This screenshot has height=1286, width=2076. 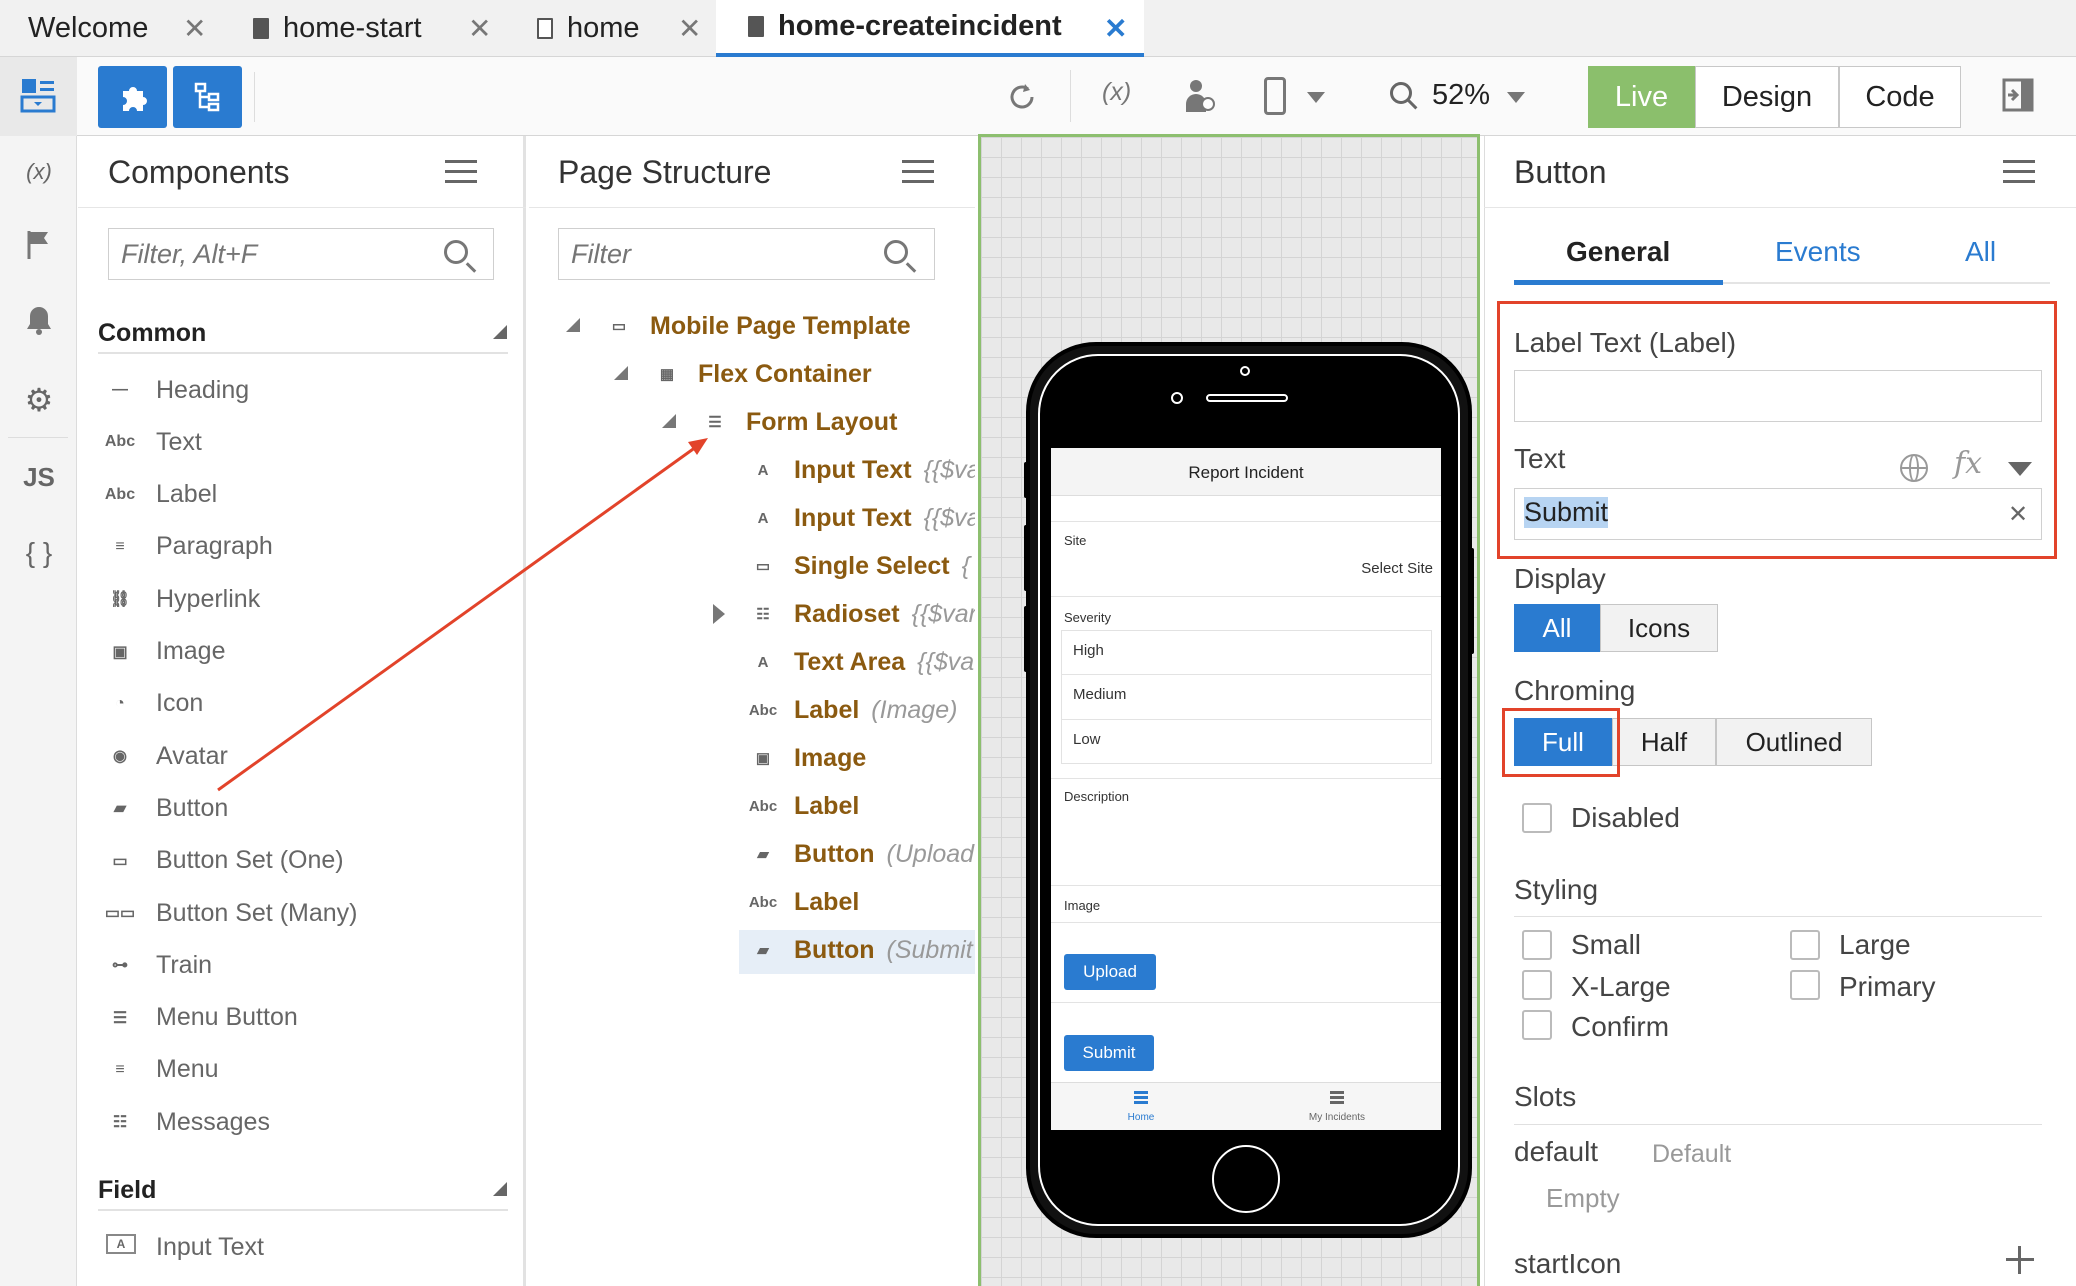 What do you see at coordinates (39, 172) in the screenshot?
I see `variables-rail-icon: (x)` at bounding box center [39, 172].